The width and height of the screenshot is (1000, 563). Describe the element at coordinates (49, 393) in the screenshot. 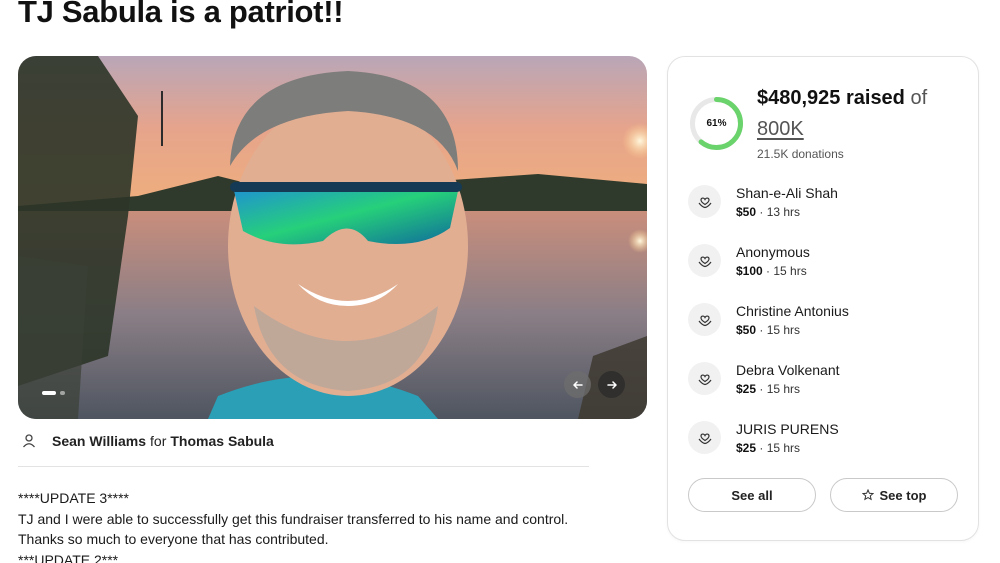

I see `carousel-dot-active` at that location.